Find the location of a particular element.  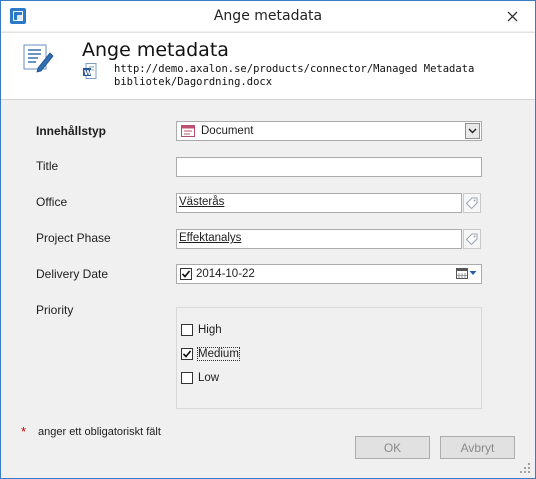

close-icon is located at coordinates (512, 16).